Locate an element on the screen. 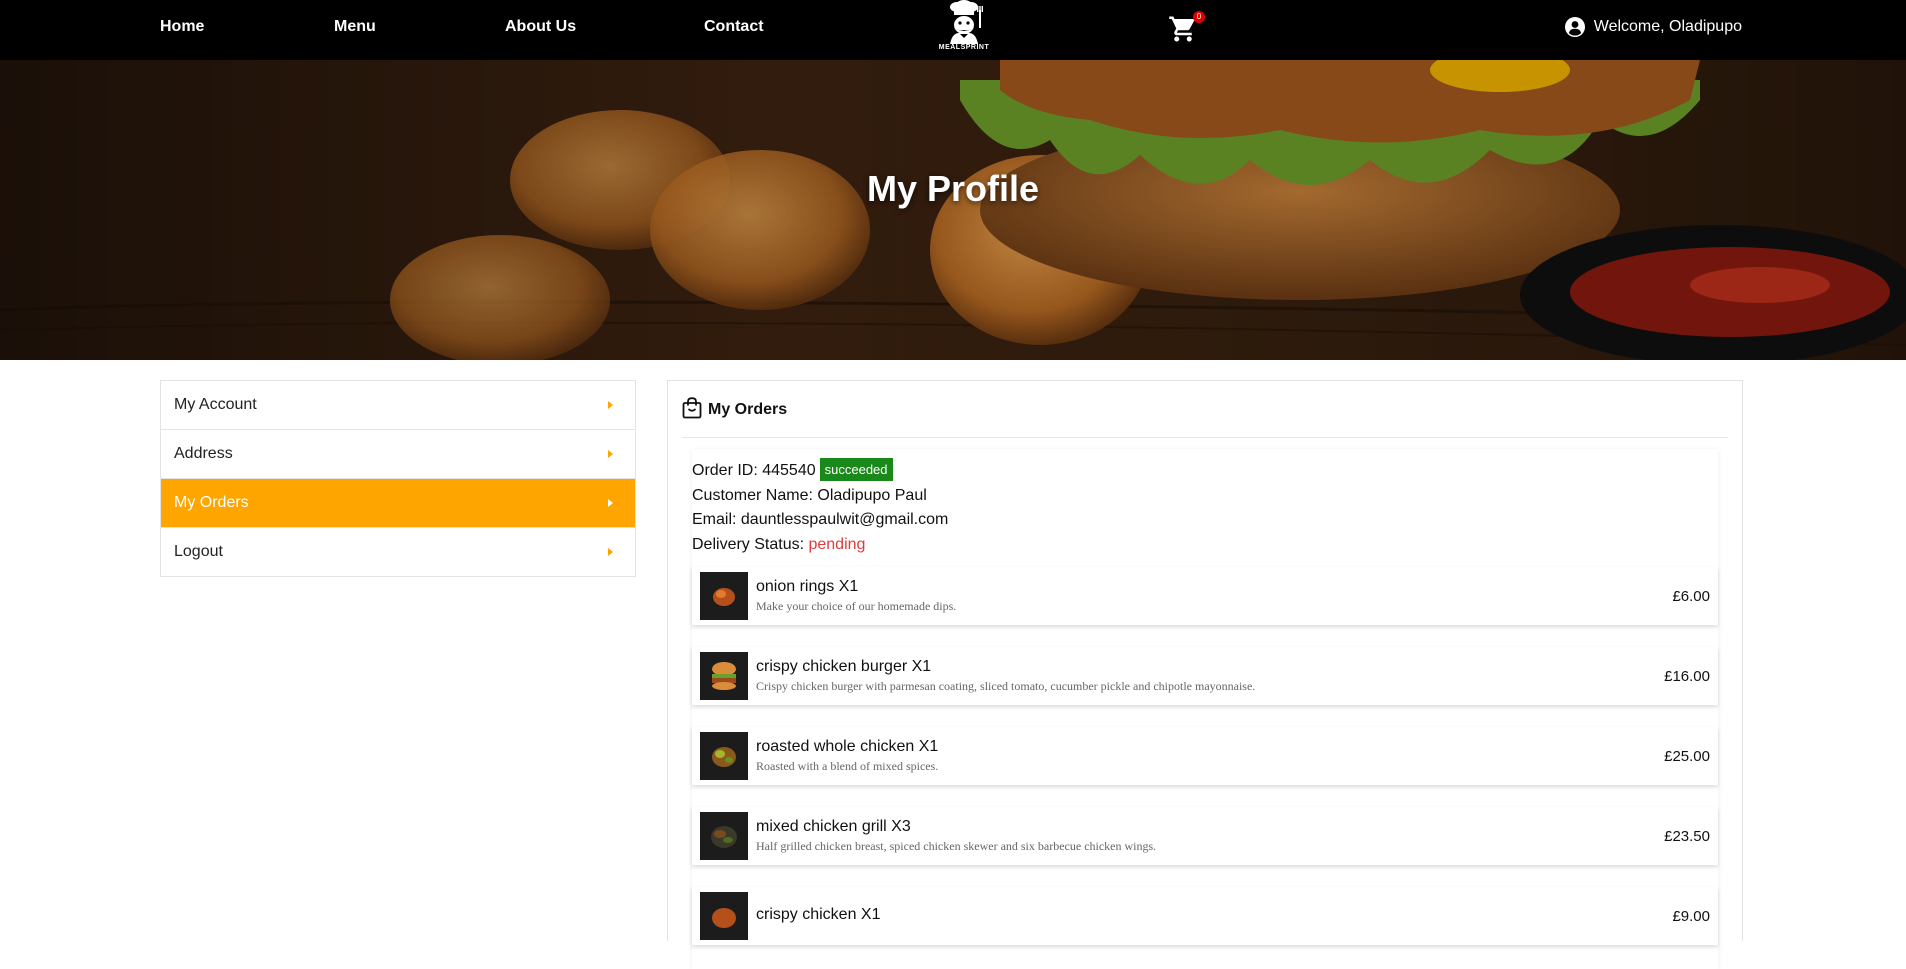 The height and width of the screenshot is (969, 1906). delivery-status-value: pending is located at coordinates (837, 544).